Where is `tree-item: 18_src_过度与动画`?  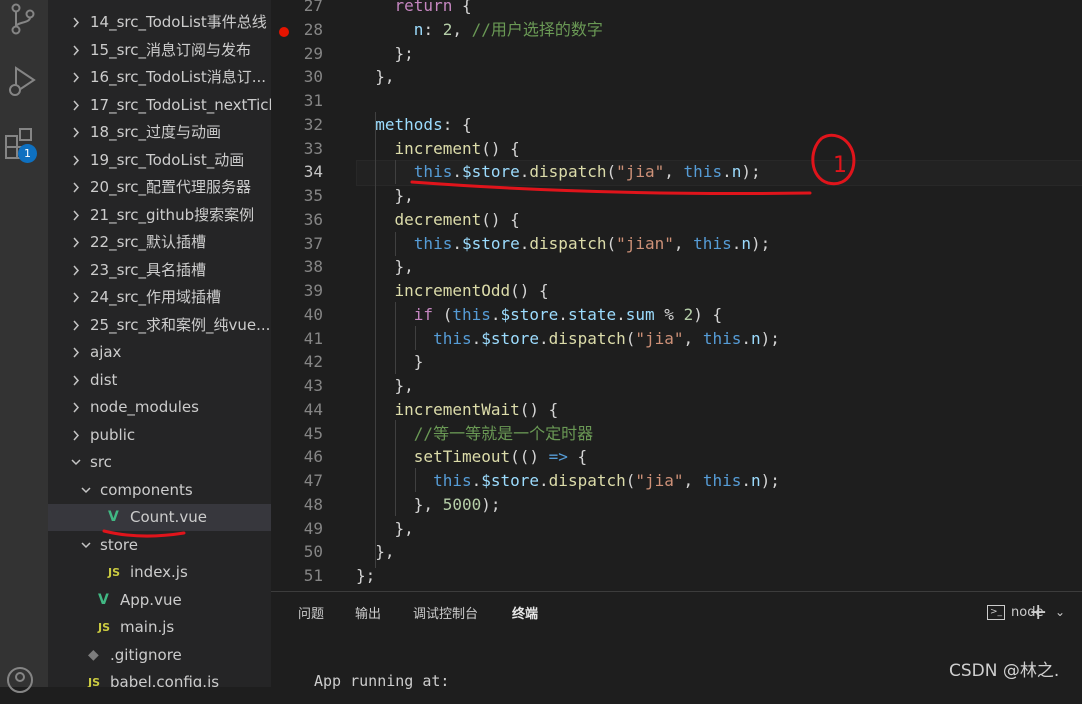
tree-item: 18_src_过度与动画 is located at coordinates (159, 132).